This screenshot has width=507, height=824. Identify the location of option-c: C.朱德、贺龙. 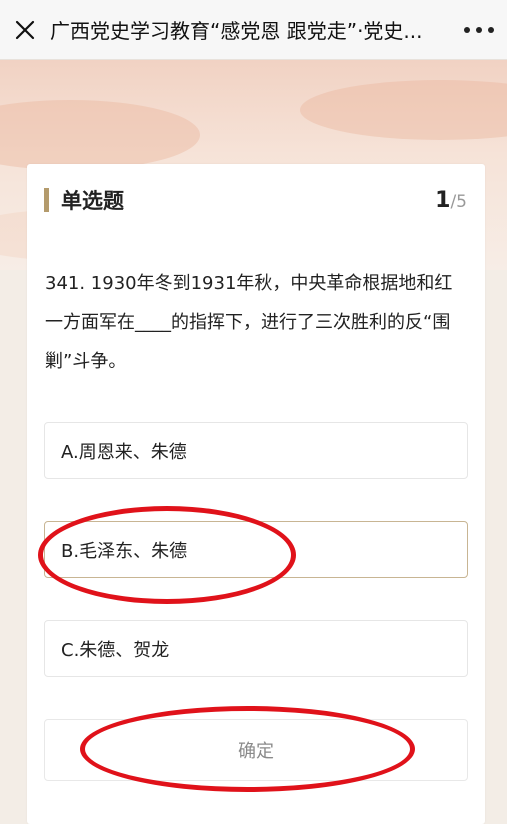
(256, 648).